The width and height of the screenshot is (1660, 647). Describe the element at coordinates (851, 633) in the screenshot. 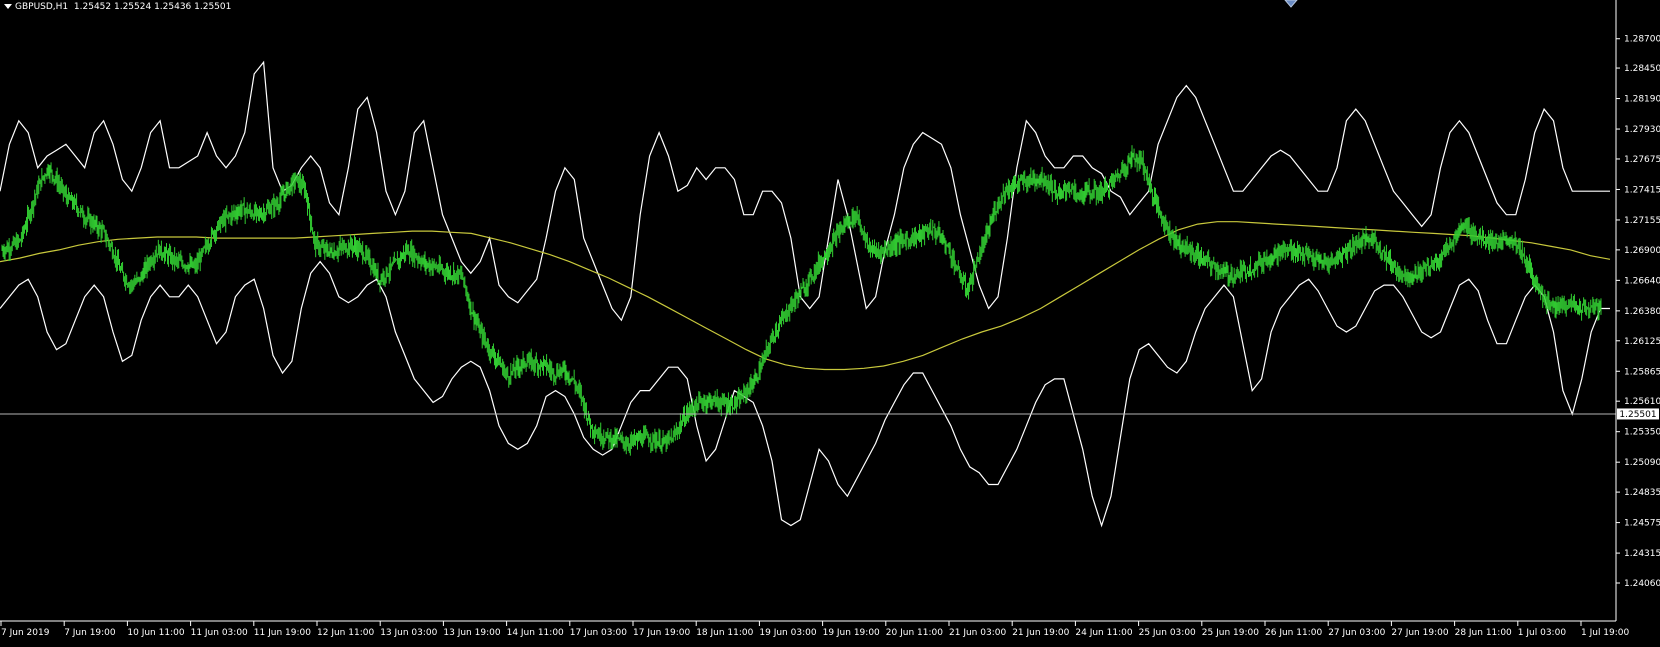

I see `time-tick-label: 19 Jun 19:00` at that location.